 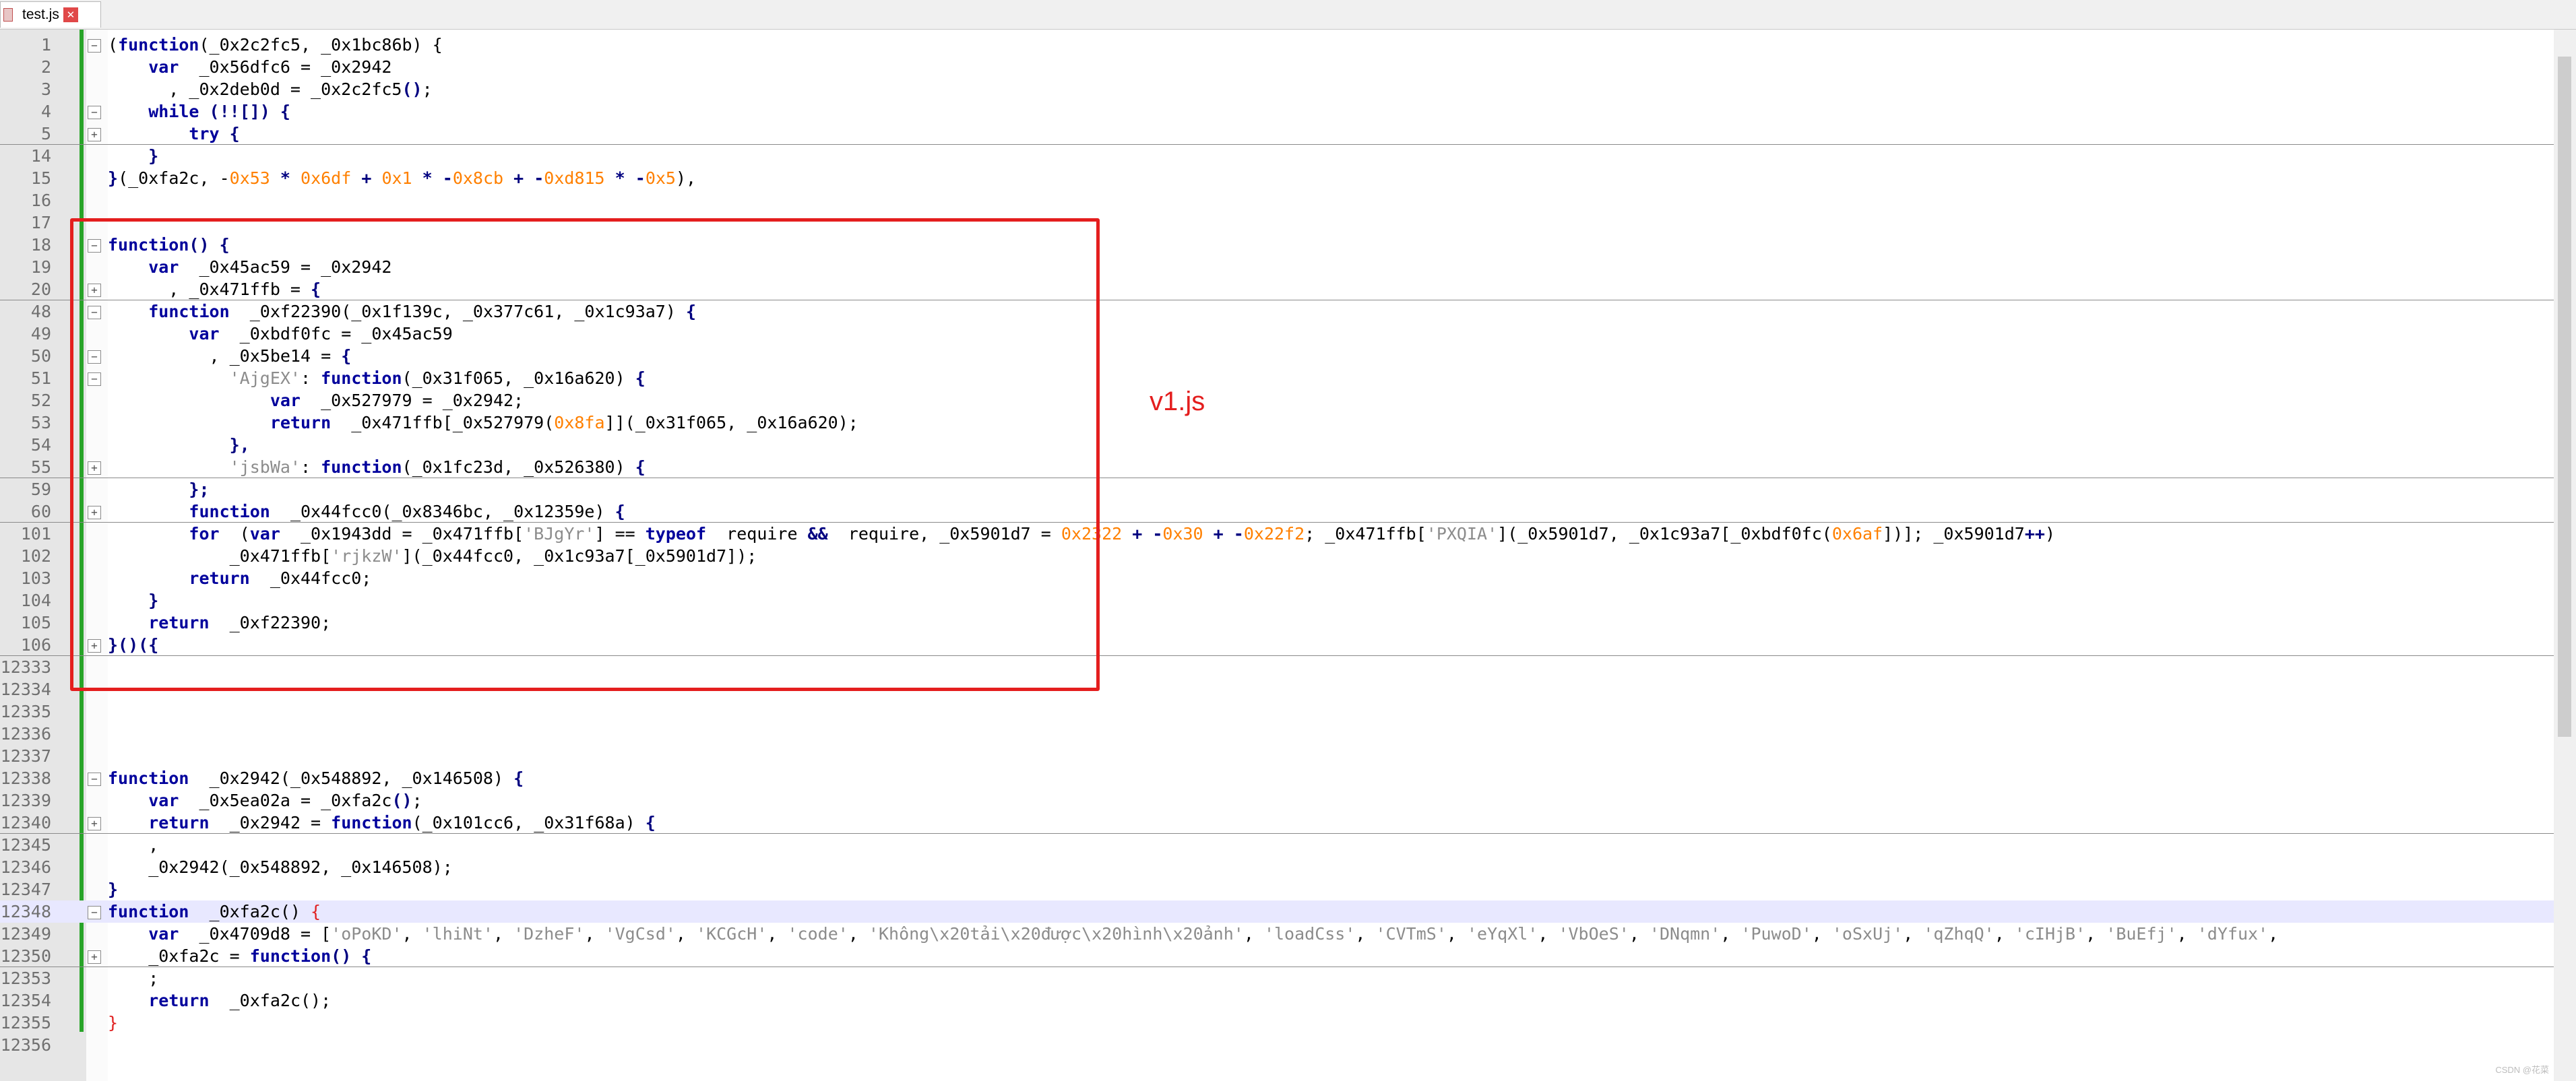 I want to click on close-icon: ✕, so click(x=70, y=14).